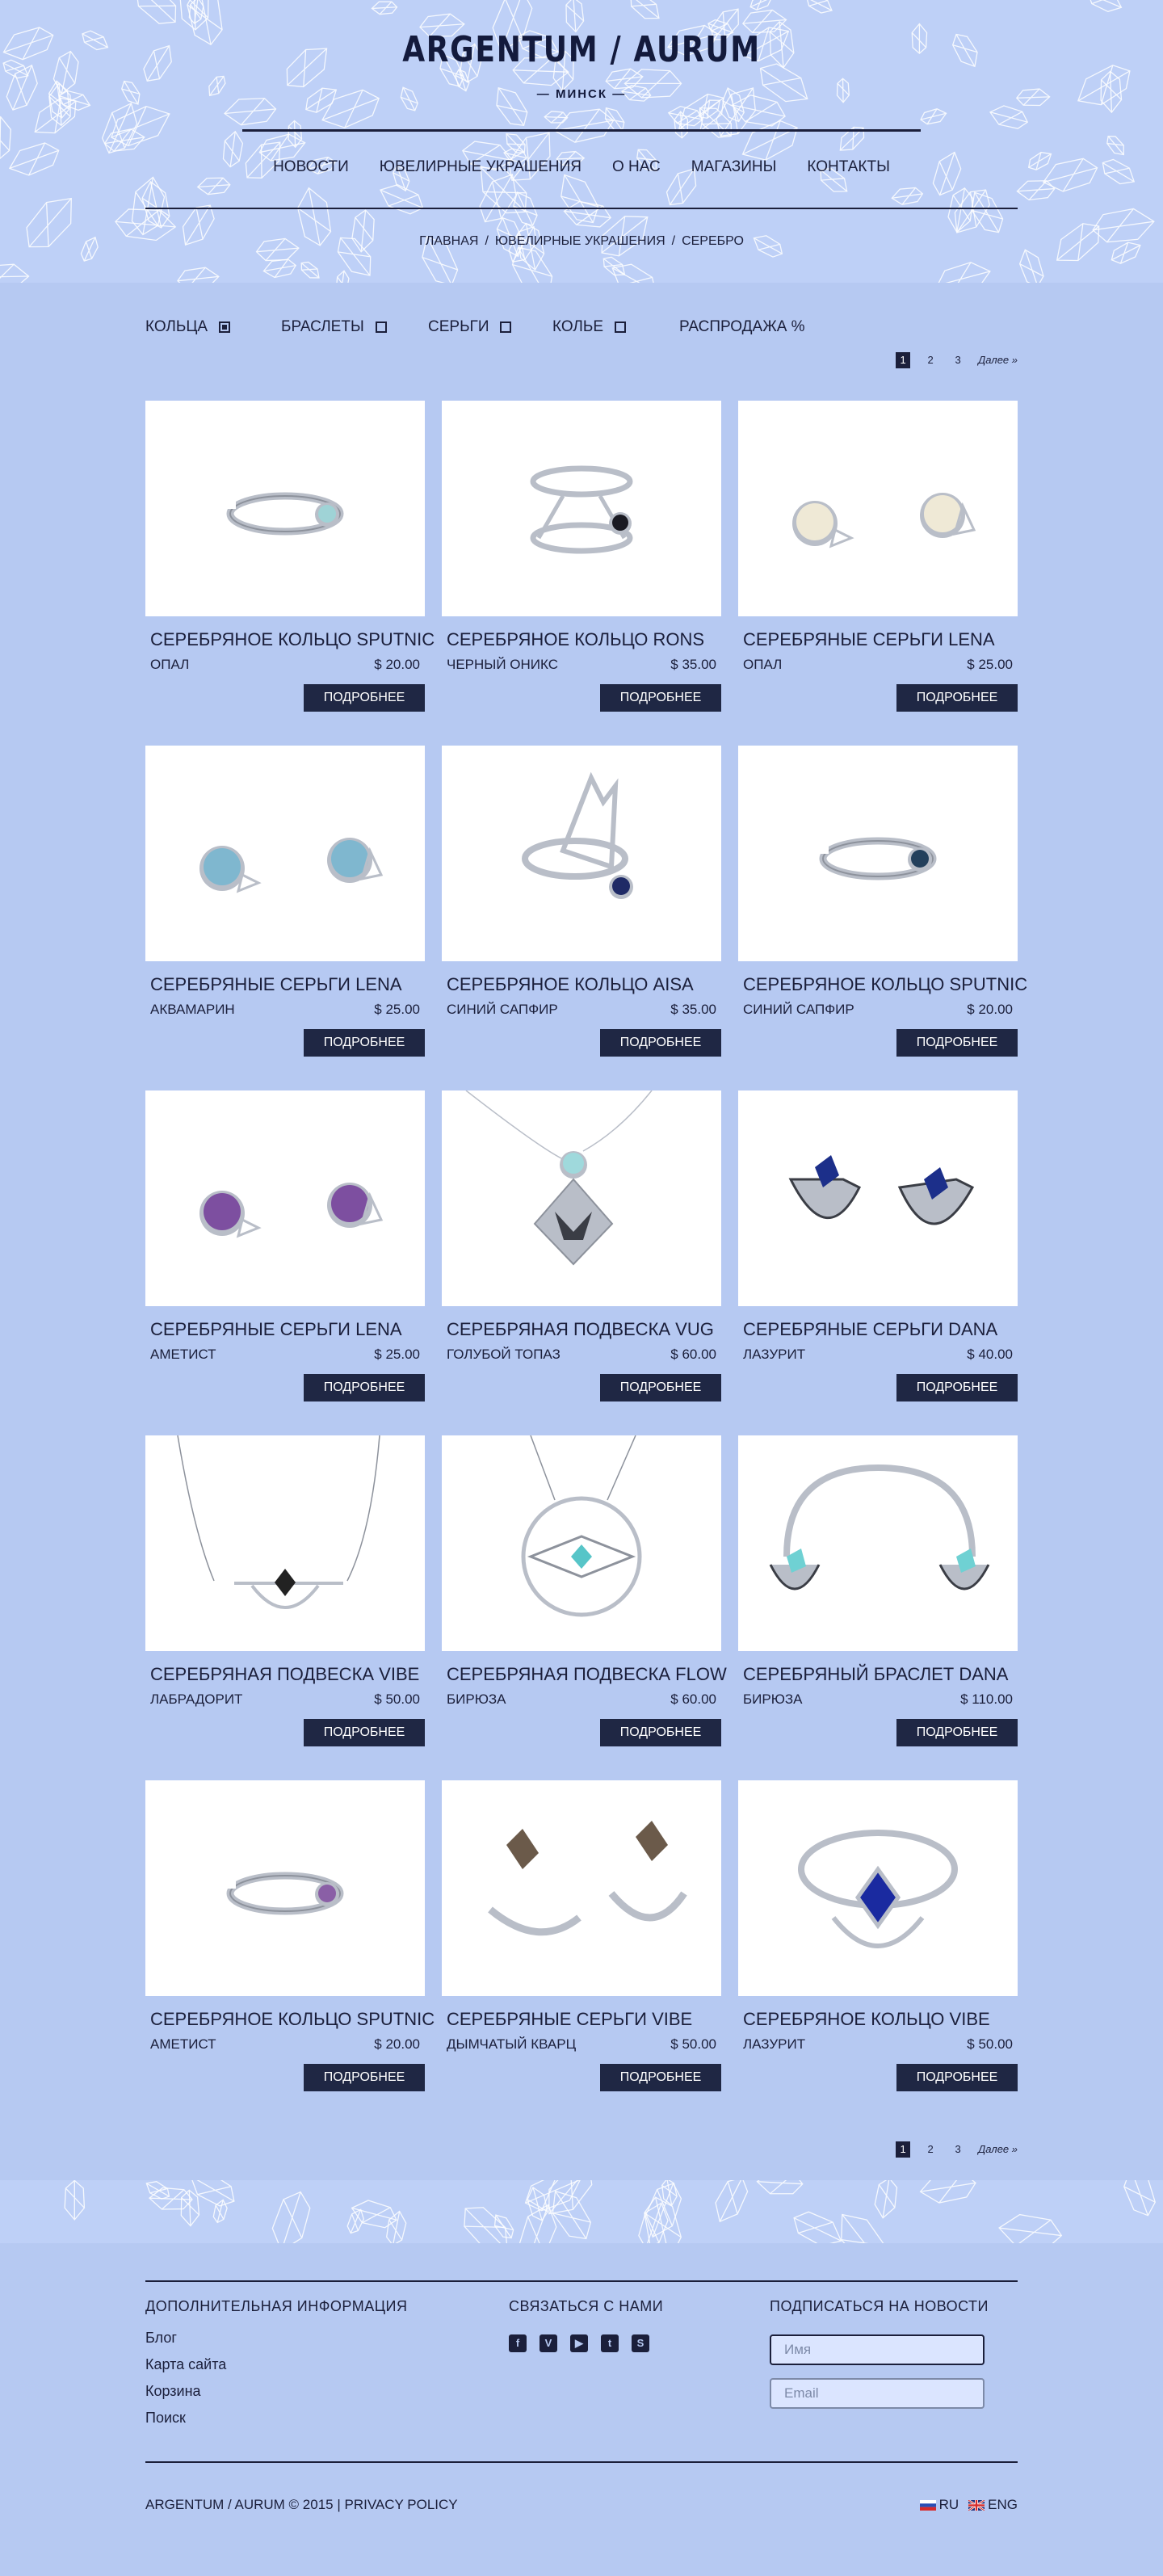 Image resolution: width=1163 pixels, height=2576 pixels. What do you see at coordinates (584, 1330) in the screenshot?
I see `product-name: СЕРЕБРЯНАЯ ПОДВЕСКА VUG` at bounding box center [584, 1330].